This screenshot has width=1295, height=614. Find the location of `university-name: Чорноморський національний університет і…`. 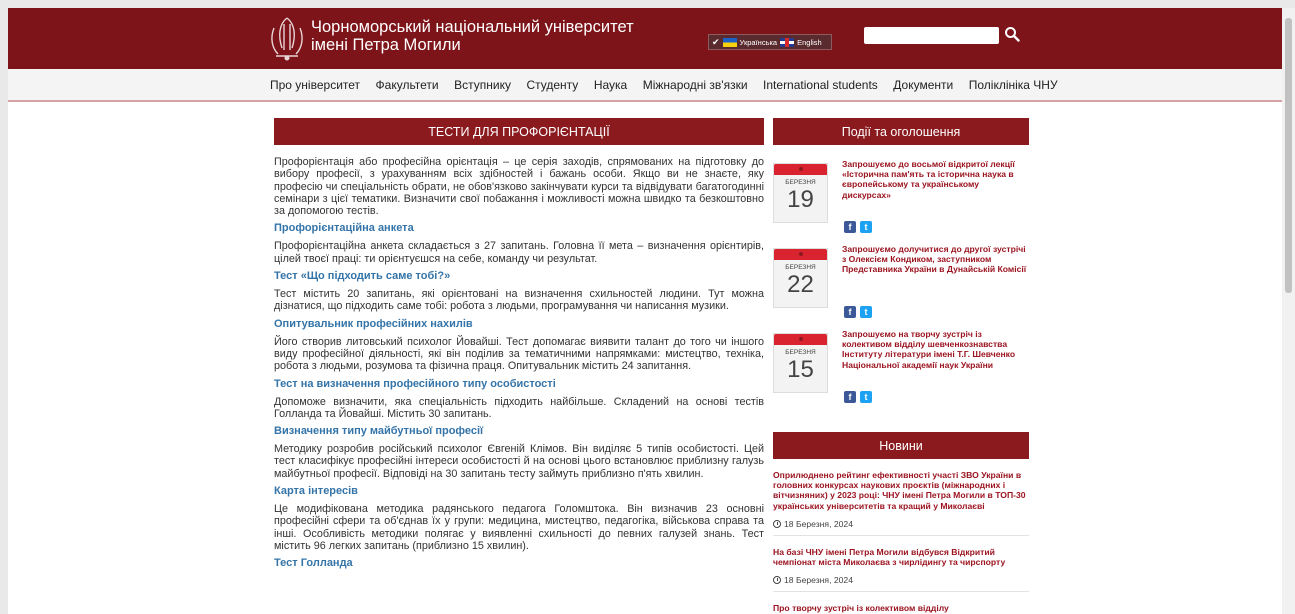

university-name: Чорноморський національний університет і… is located at coordinates (472, 36).